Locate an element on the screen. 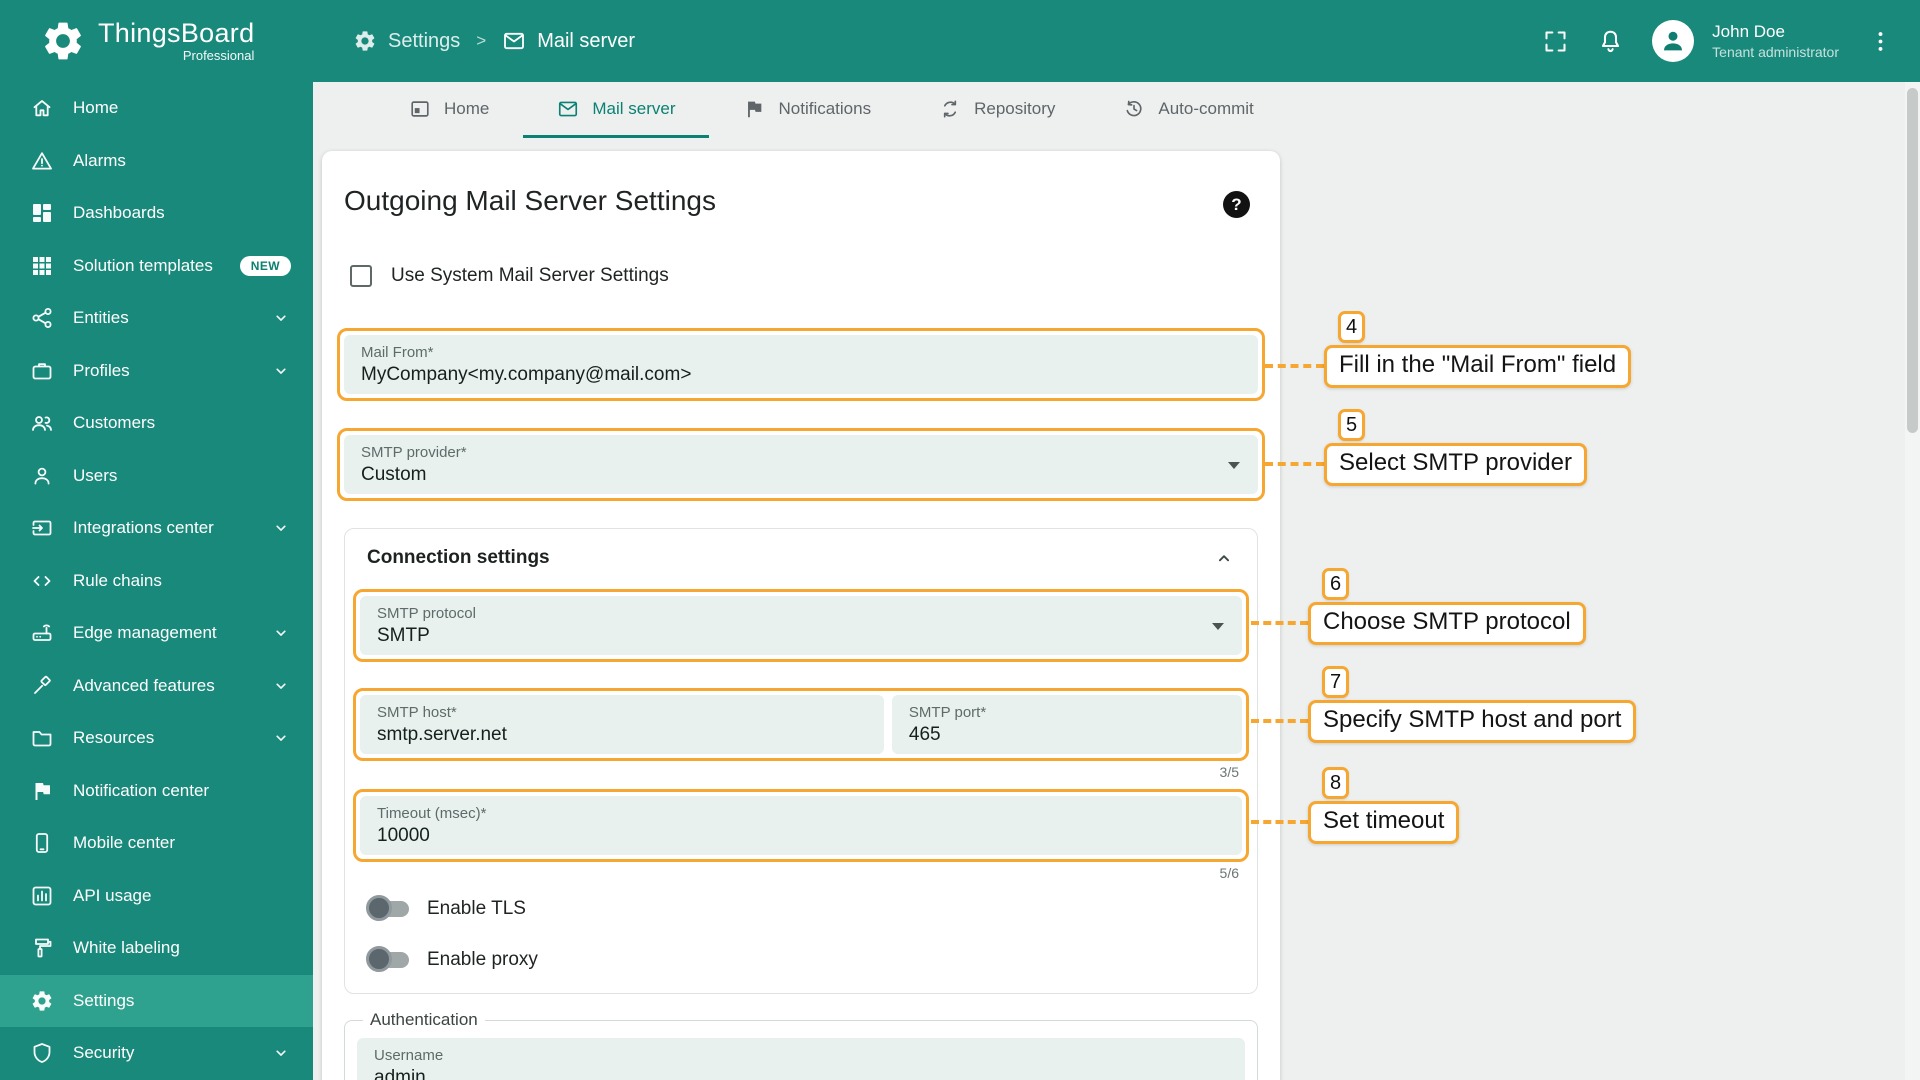  sidebar-item-home: Home is located at coordinates (156, 108).